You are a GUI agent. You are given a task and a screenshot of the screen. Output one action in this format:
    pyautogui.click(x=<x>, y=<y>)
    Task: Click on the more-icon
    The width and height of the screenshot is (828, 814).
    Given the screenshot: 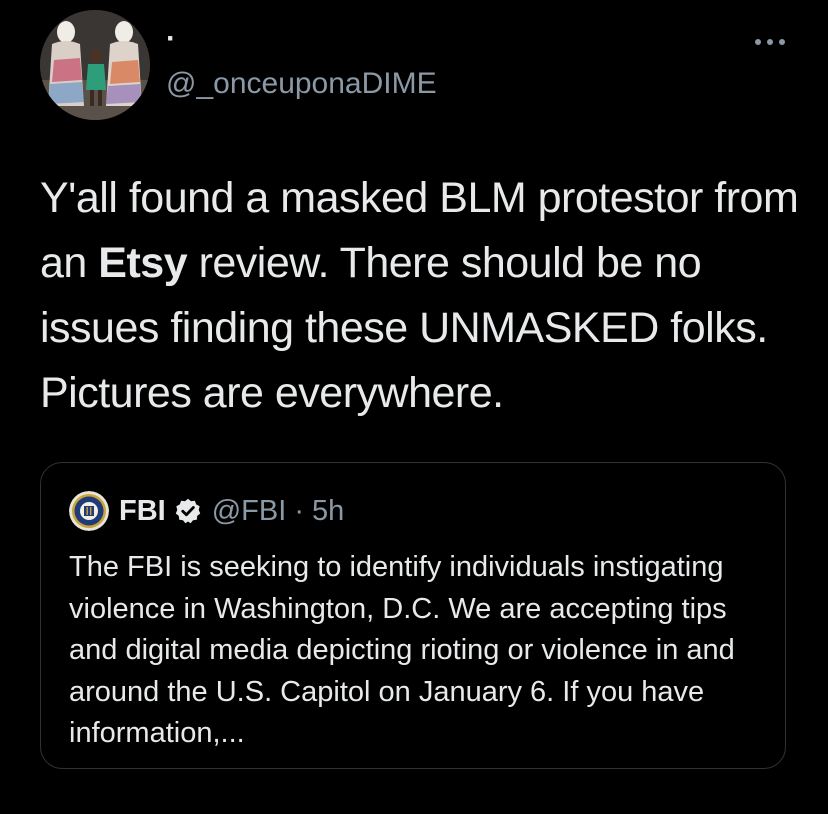 What is the action you would take?
    pyautogui.click(x=770, y=42)
    